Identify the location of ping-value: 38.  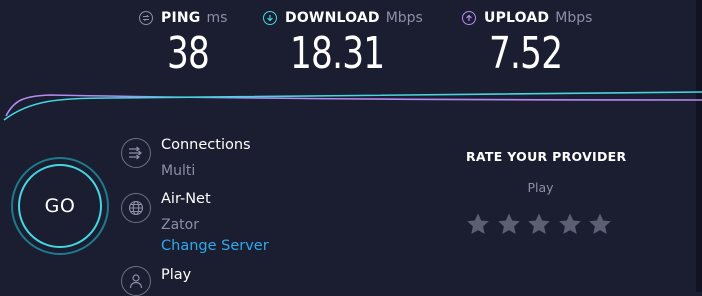
(188, 53).